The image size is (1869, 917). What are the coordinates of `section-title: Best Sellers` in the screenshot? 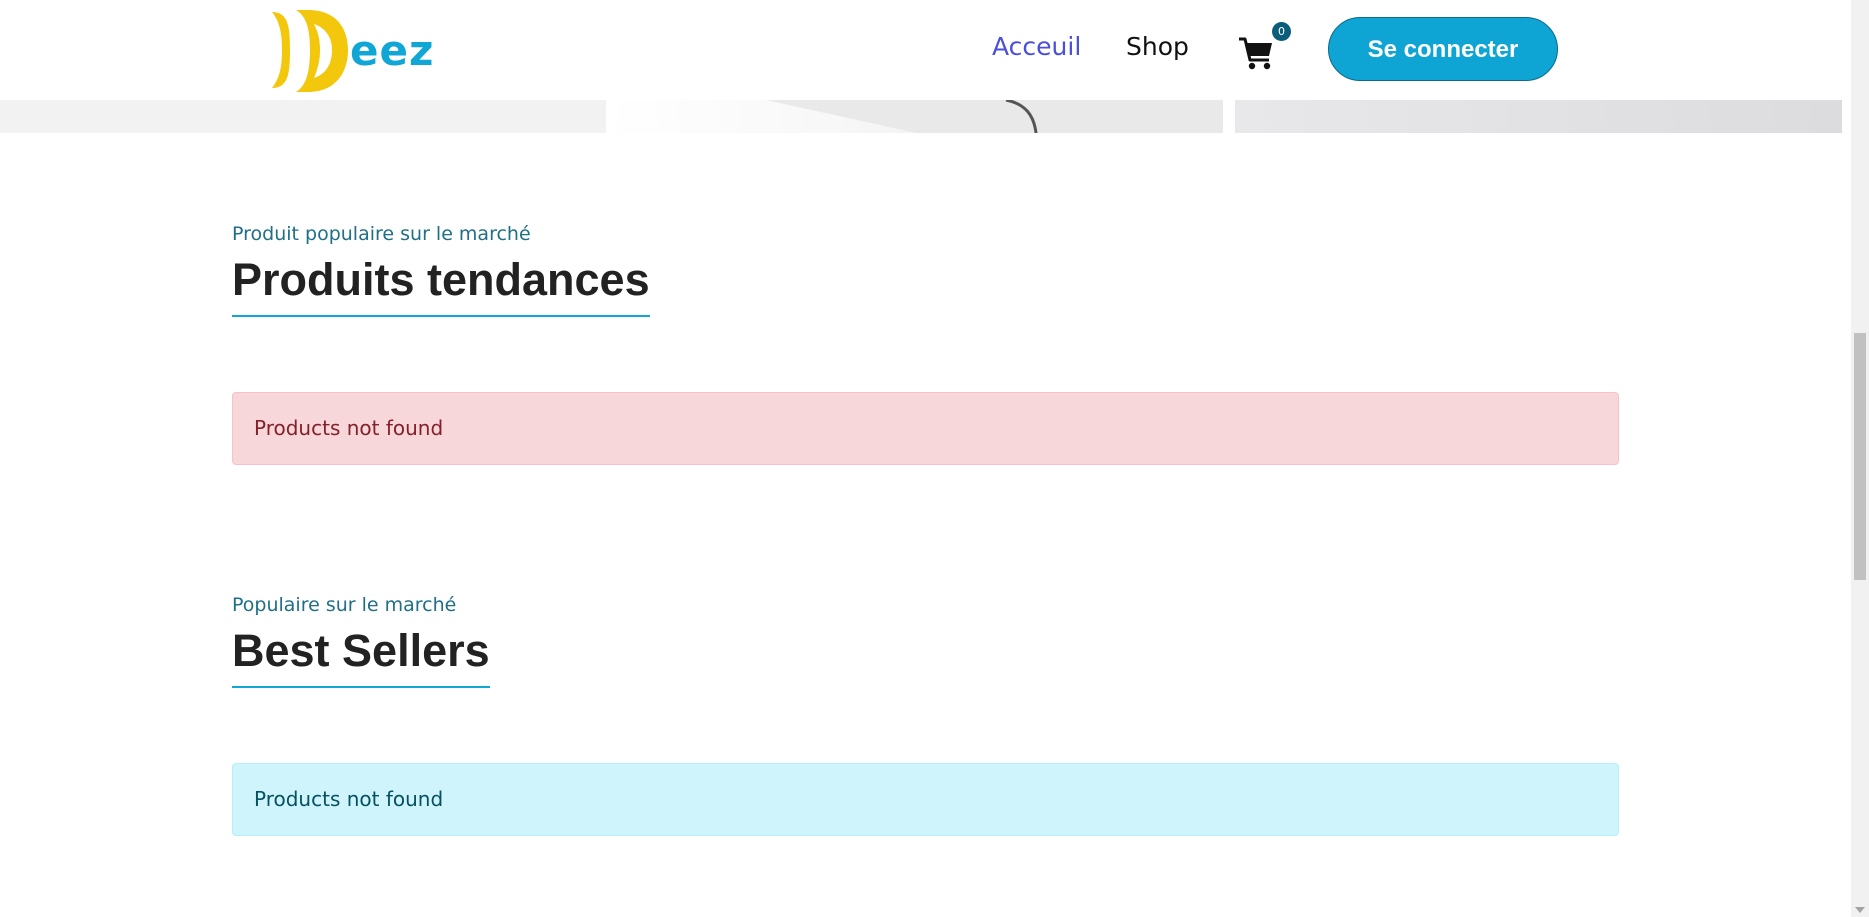 It's located at (361, 658).